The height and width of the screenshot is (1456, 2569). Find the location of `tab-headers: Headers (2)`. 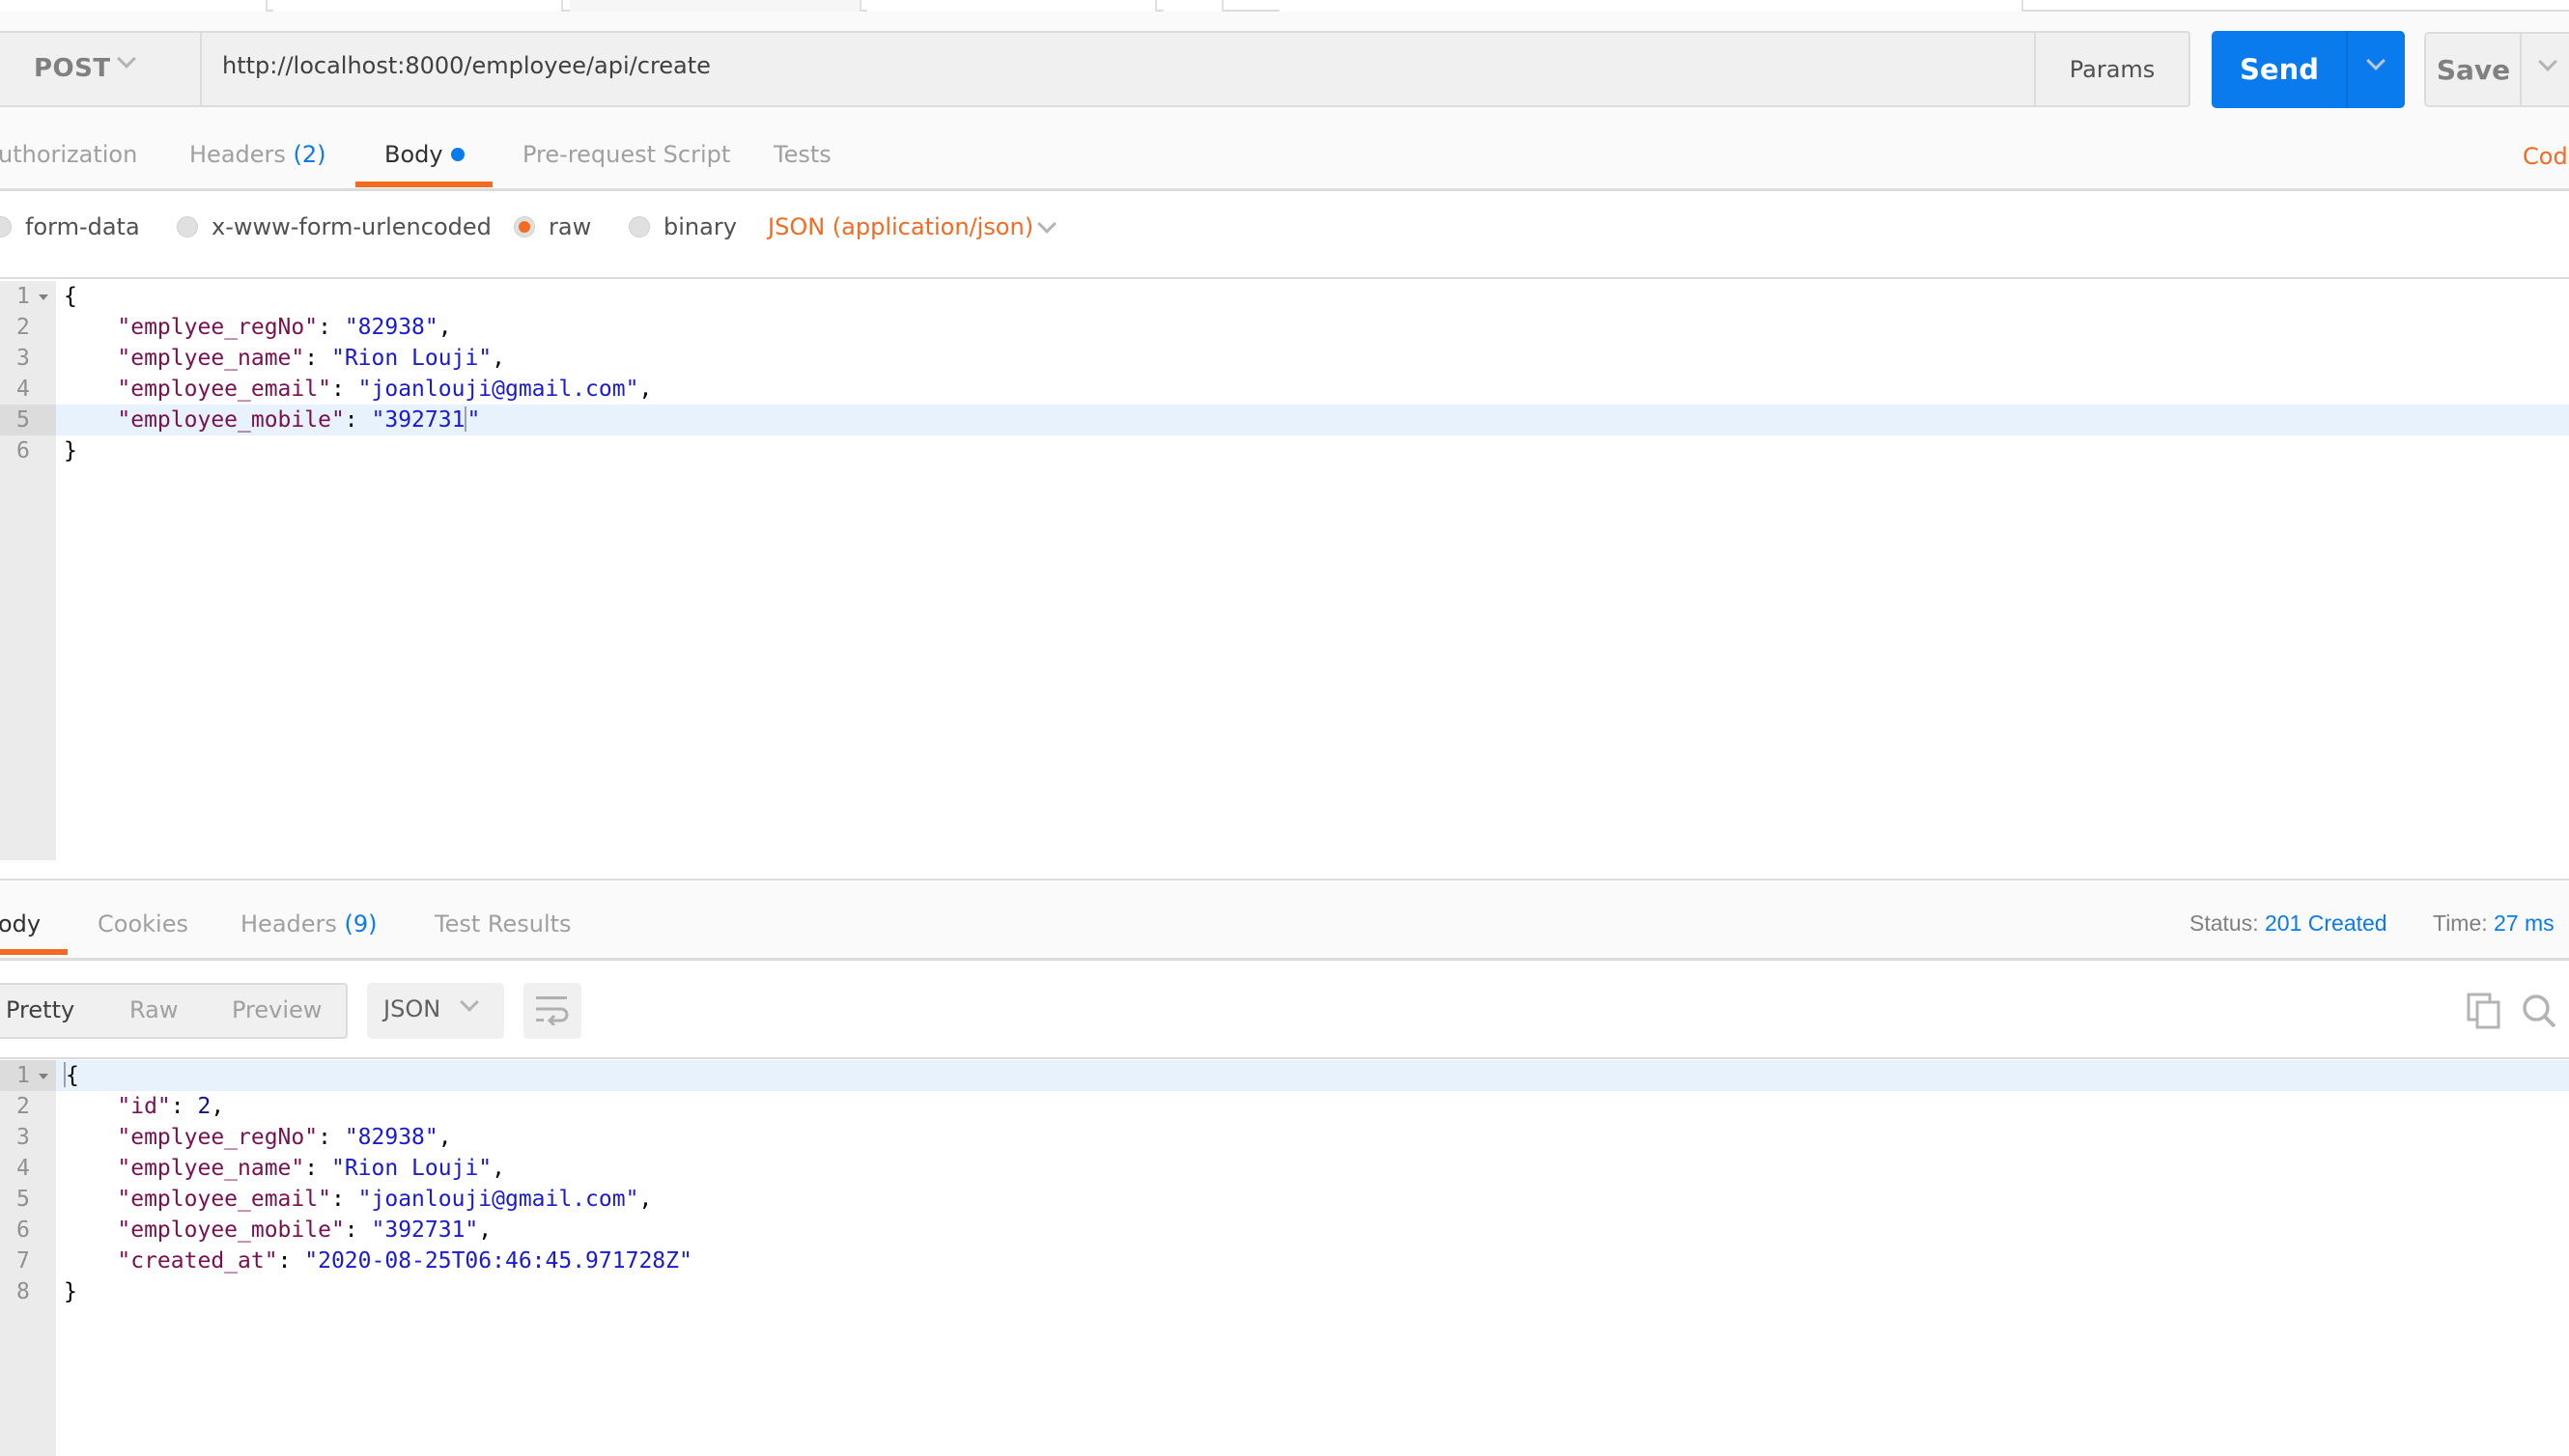

tab-headers: Headers (2) is located at coordinates (257, 155).